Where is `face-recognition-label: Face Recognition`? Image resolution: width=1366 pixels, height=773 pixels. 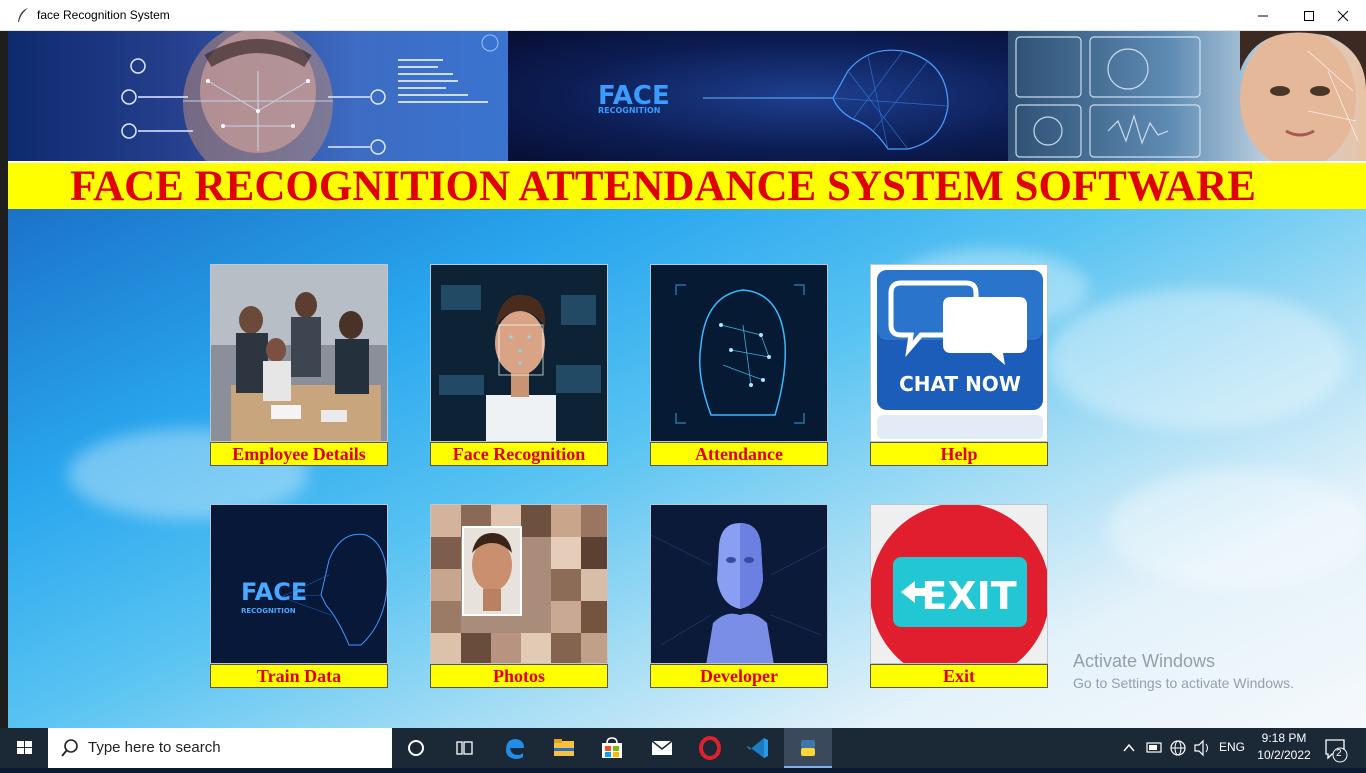 face-recognition-label: Face Recognition is located at coordinates (519, 454).